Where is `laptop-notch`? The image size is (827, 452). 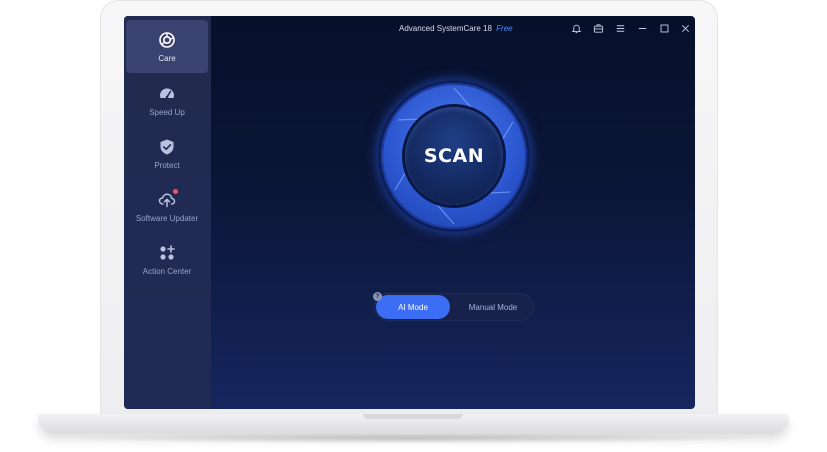 laptop-notch is located at coordinates (413, 416).